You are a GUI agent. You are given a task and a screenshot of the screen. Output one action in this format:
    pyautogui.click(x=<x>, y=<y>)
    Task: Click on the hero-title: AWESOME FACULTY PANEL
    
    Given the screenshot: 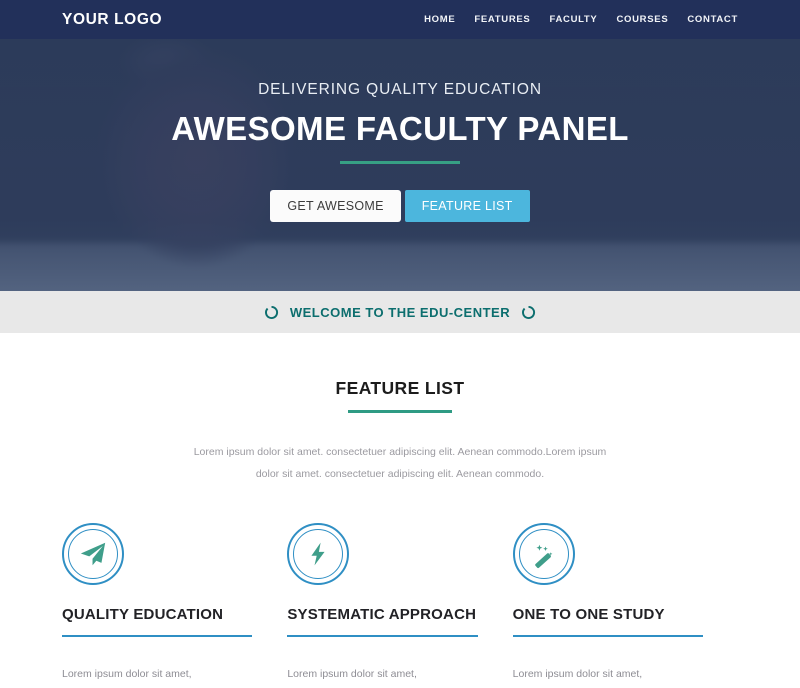 What is the action you would take?
    pyautogui.click(x=400, y=128)
    